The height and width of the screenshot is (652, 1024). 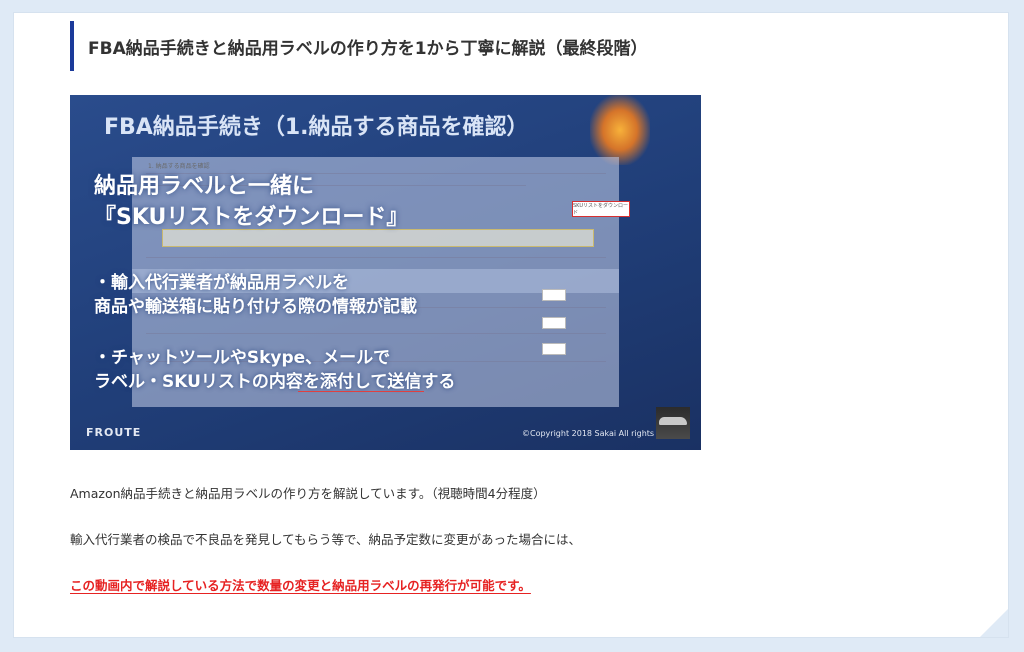 What do you see at coordinates (361, 391) in the screenshot?
I see `red-underline-mark` at bounding box center [361, 391].